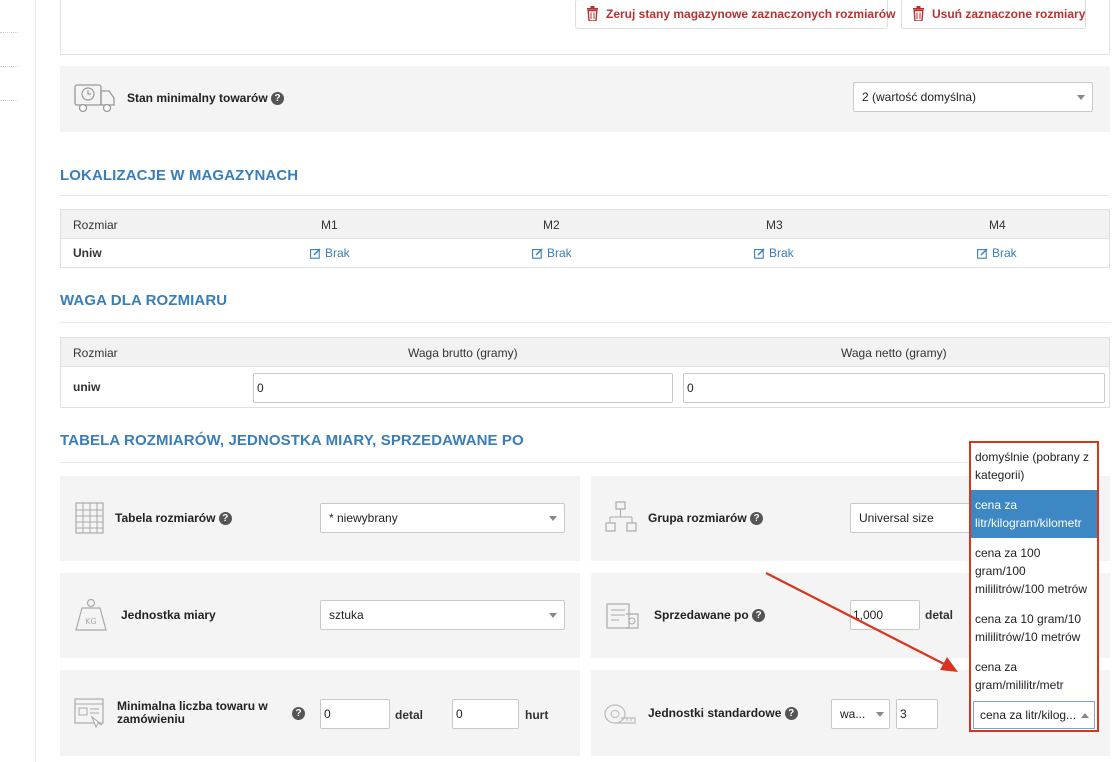  I want to click on column-header: M4, so click(997, 225).